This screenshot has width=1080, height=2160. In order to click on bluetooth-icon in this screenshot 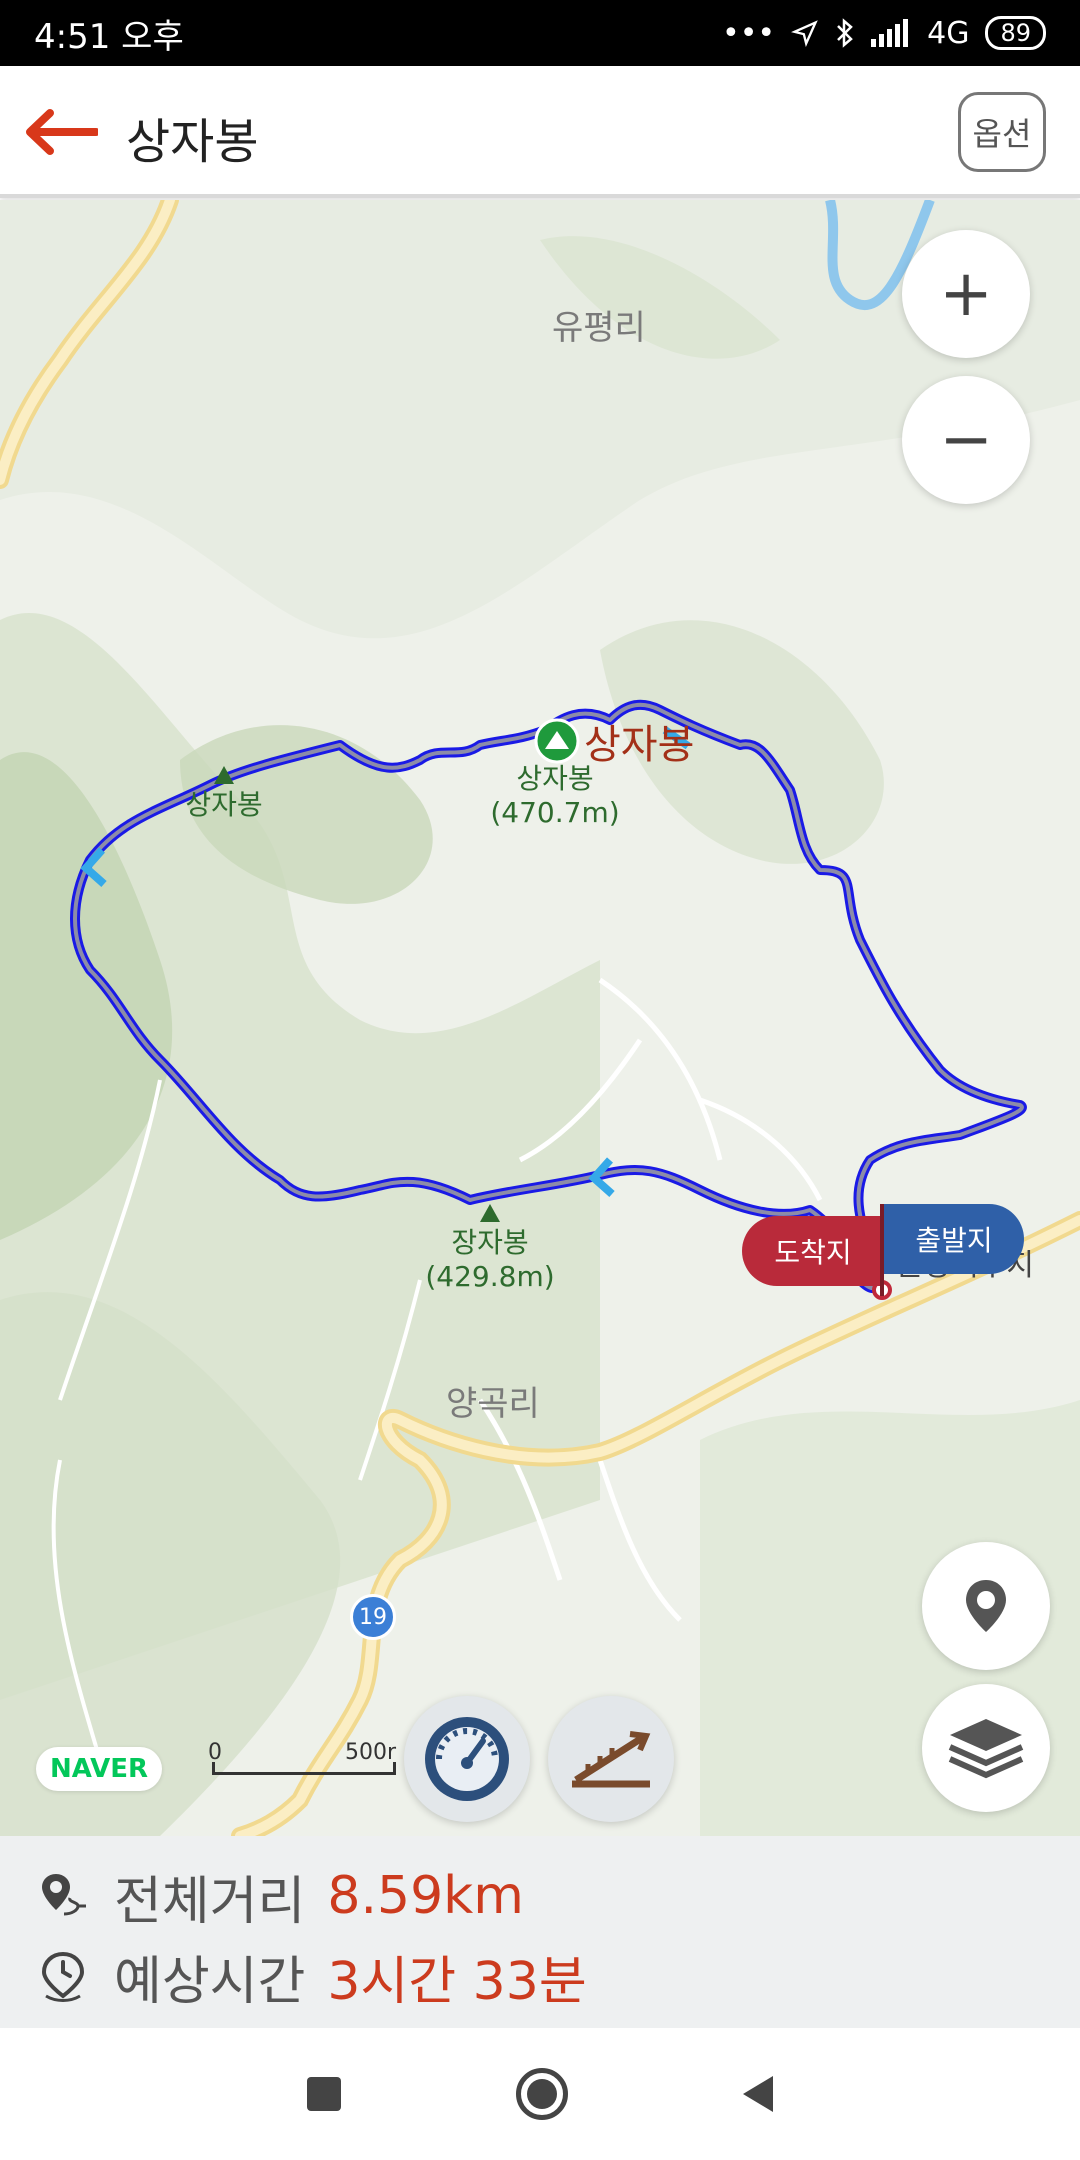, I will do `click(845, 33)`.